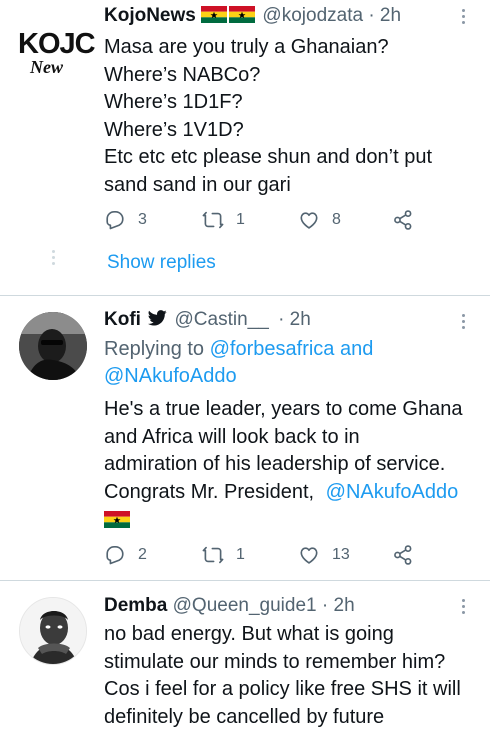 The image size is (490, 732). Describe the element at coordinates (283, 409) in the screenshot. I see `text-line: He's a true leader, years to come Ghana` at that location.